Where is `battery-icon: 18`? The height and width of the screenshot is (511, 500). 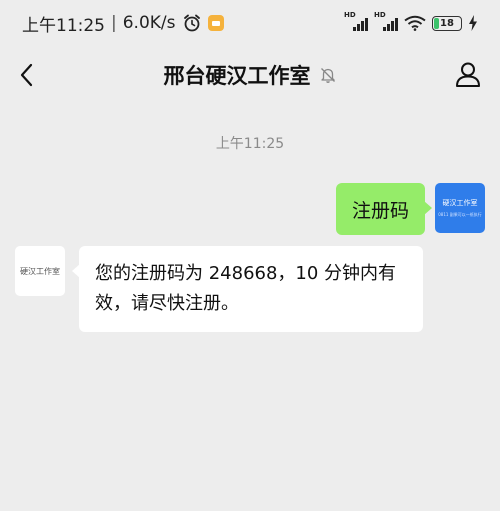 battery-icon: 18 is located at coordinates (447, 23).